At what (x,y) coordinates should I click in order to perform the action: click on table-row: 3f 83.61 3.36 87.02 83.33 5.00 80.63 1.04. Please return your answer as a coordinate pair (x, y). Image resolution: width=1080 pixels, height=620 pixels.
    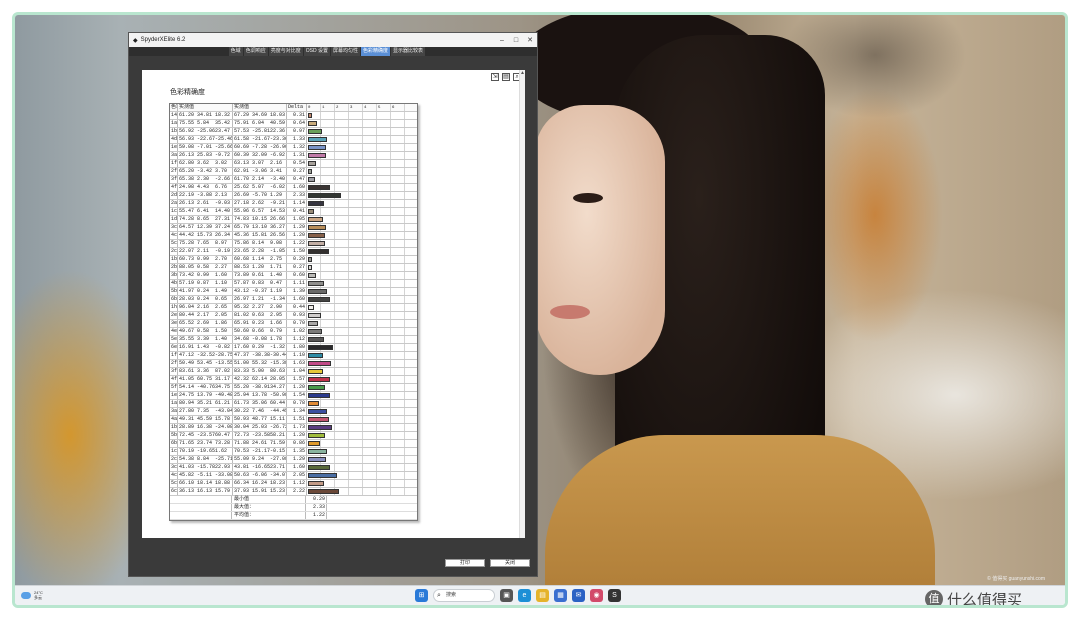
    Looking at the image, I should click on (293, 372).